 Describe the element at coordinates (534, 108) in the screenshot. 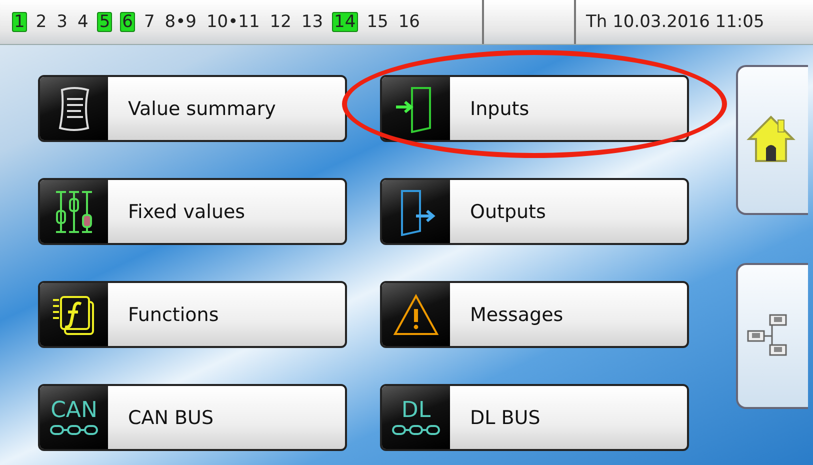

I see `menu-button: Inputs` at that location.